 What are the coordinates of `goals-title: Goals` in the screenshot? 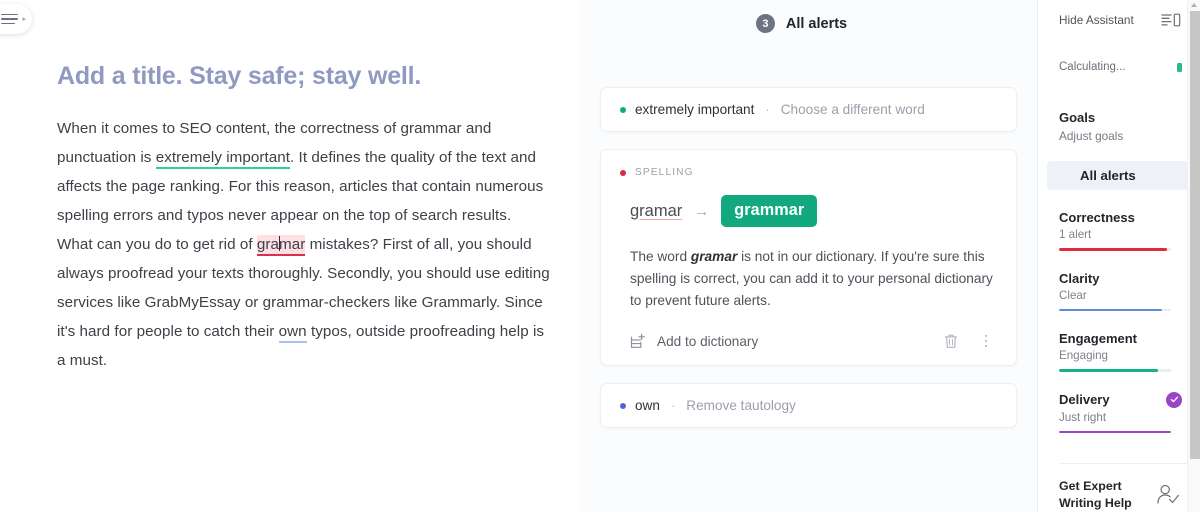 It's located at (1077, 117).